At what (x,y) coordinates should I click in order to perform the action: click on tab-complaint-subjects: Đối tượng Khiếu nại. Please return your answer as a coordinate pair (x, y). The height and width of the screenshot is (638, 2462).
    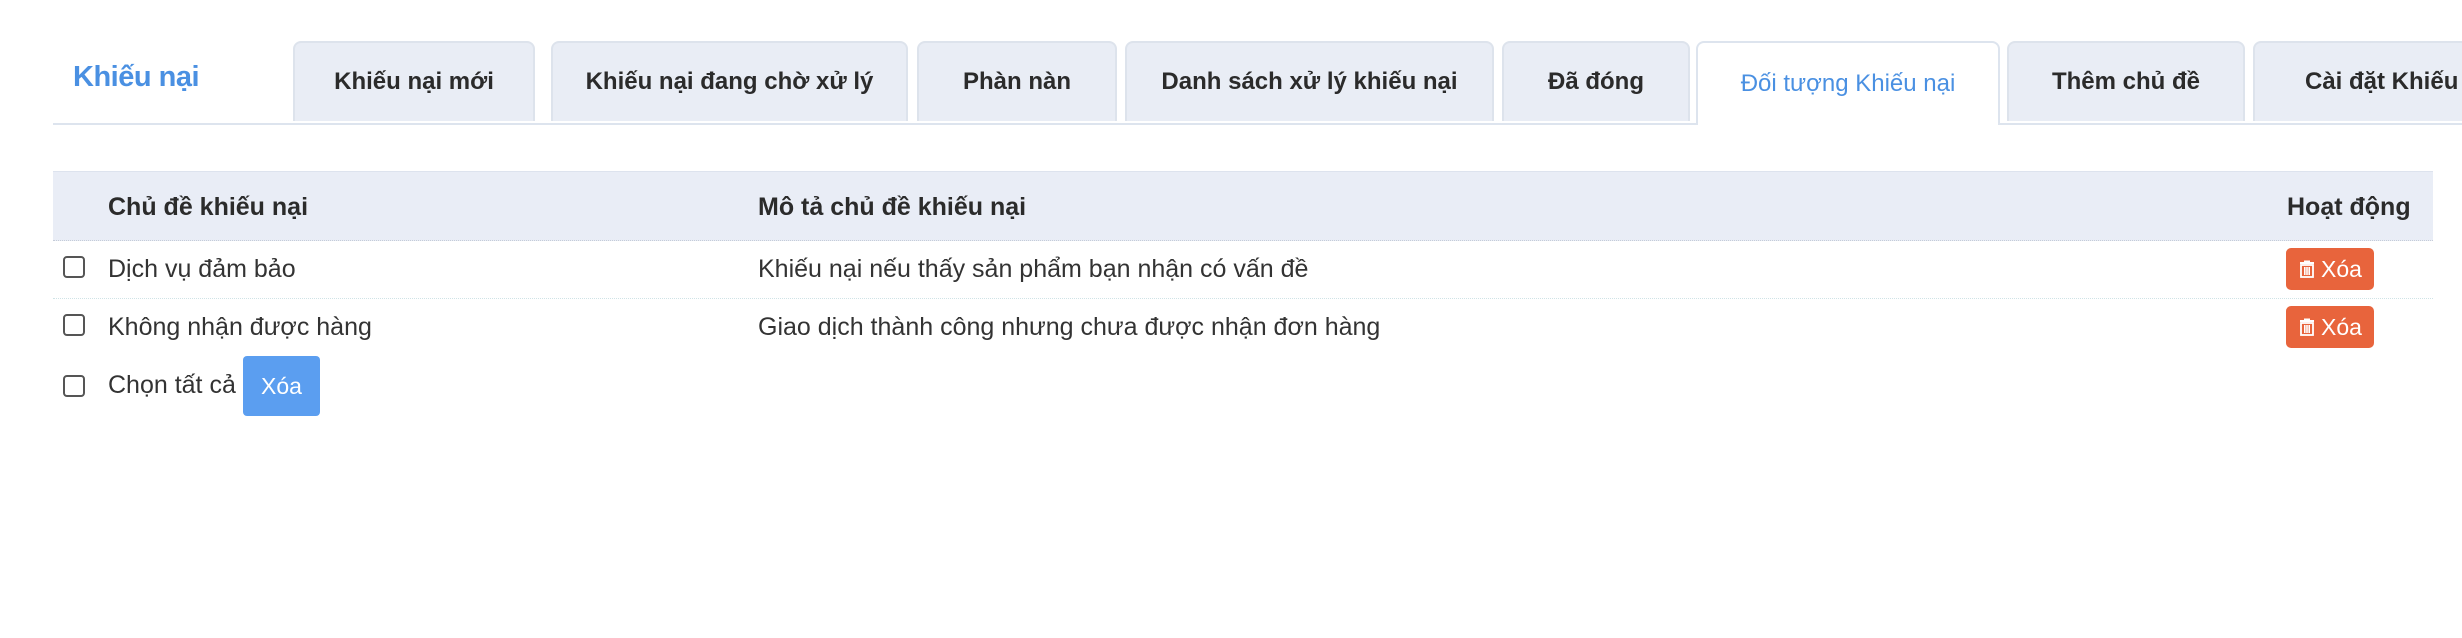
    Looking at the image, I should click on (1848, 83).